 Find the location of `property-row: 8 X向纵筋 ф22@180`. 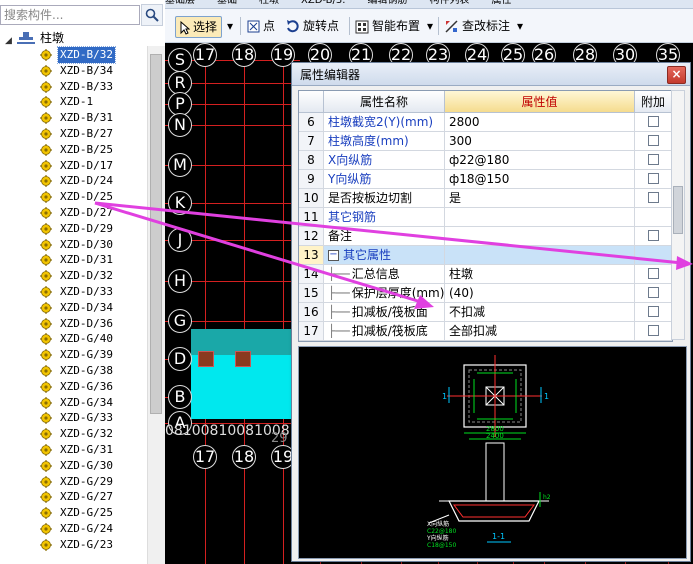

property-row: 8 X向纵筋 ф22@180 is located at coordinates (485, 160).